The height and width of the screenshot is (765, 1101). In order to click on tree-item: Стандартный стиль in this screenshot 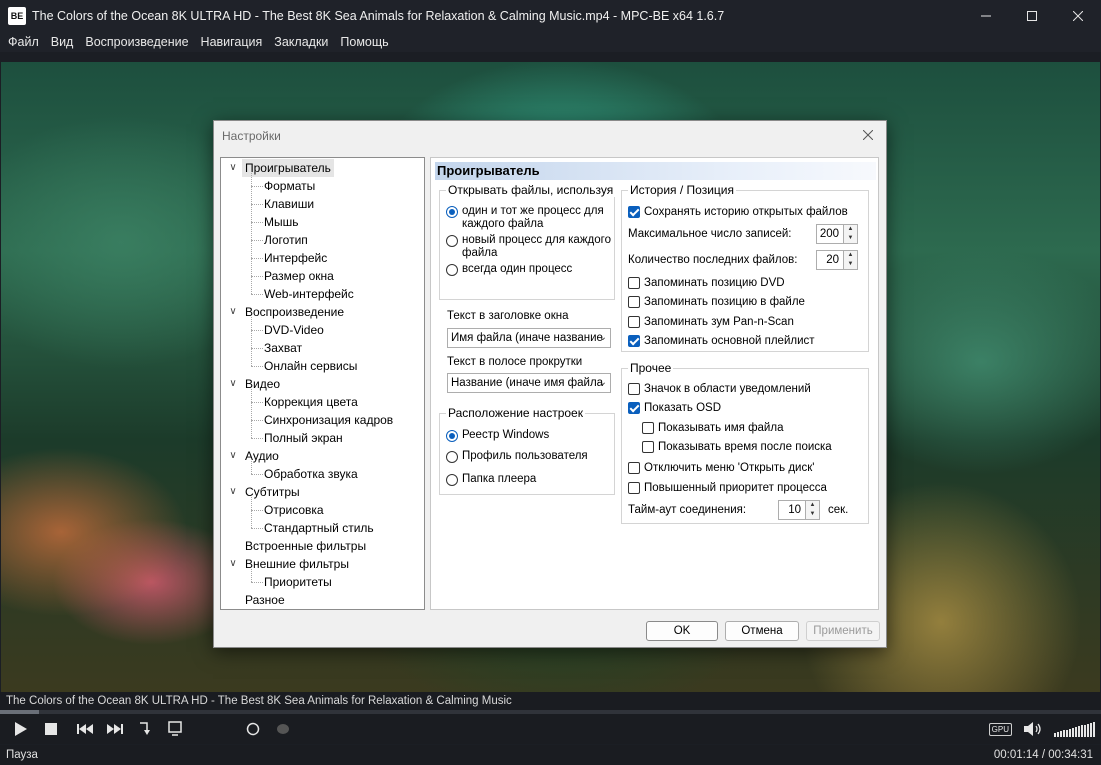, I will do `click(319, 528)`.